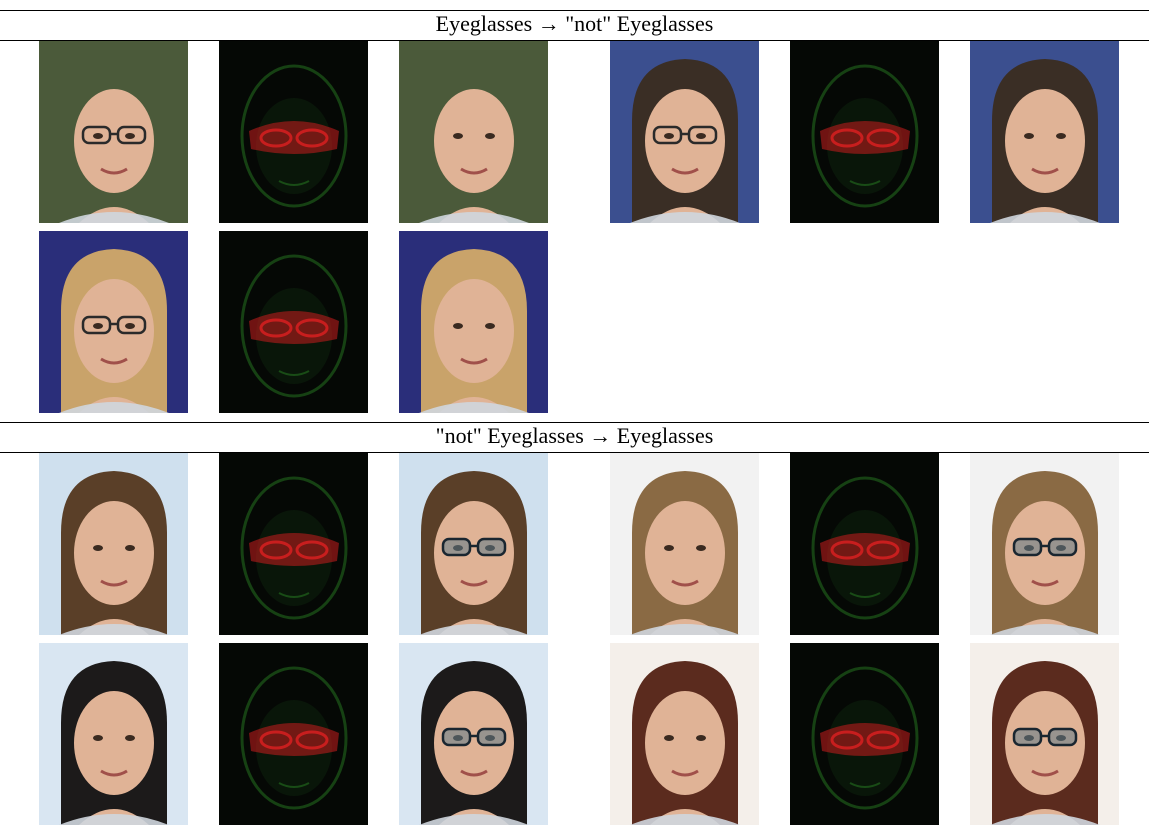  Describe the element at coordinates (665, 435) in the screenshot. I see `section-2-target: Eyeglasses` at that location.